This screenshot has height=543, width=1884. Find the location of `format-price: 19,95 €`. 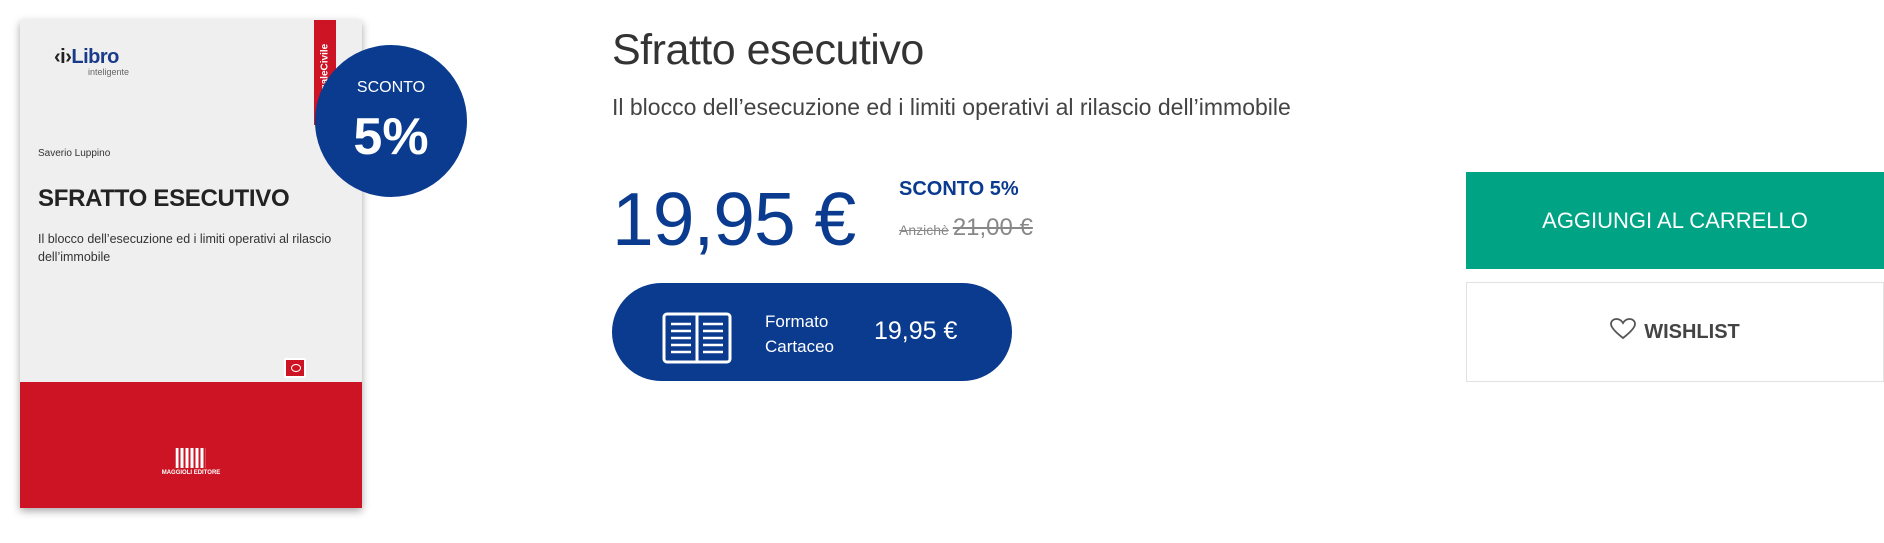

format-price: 19,95 € is located at coordinates (916, 331).